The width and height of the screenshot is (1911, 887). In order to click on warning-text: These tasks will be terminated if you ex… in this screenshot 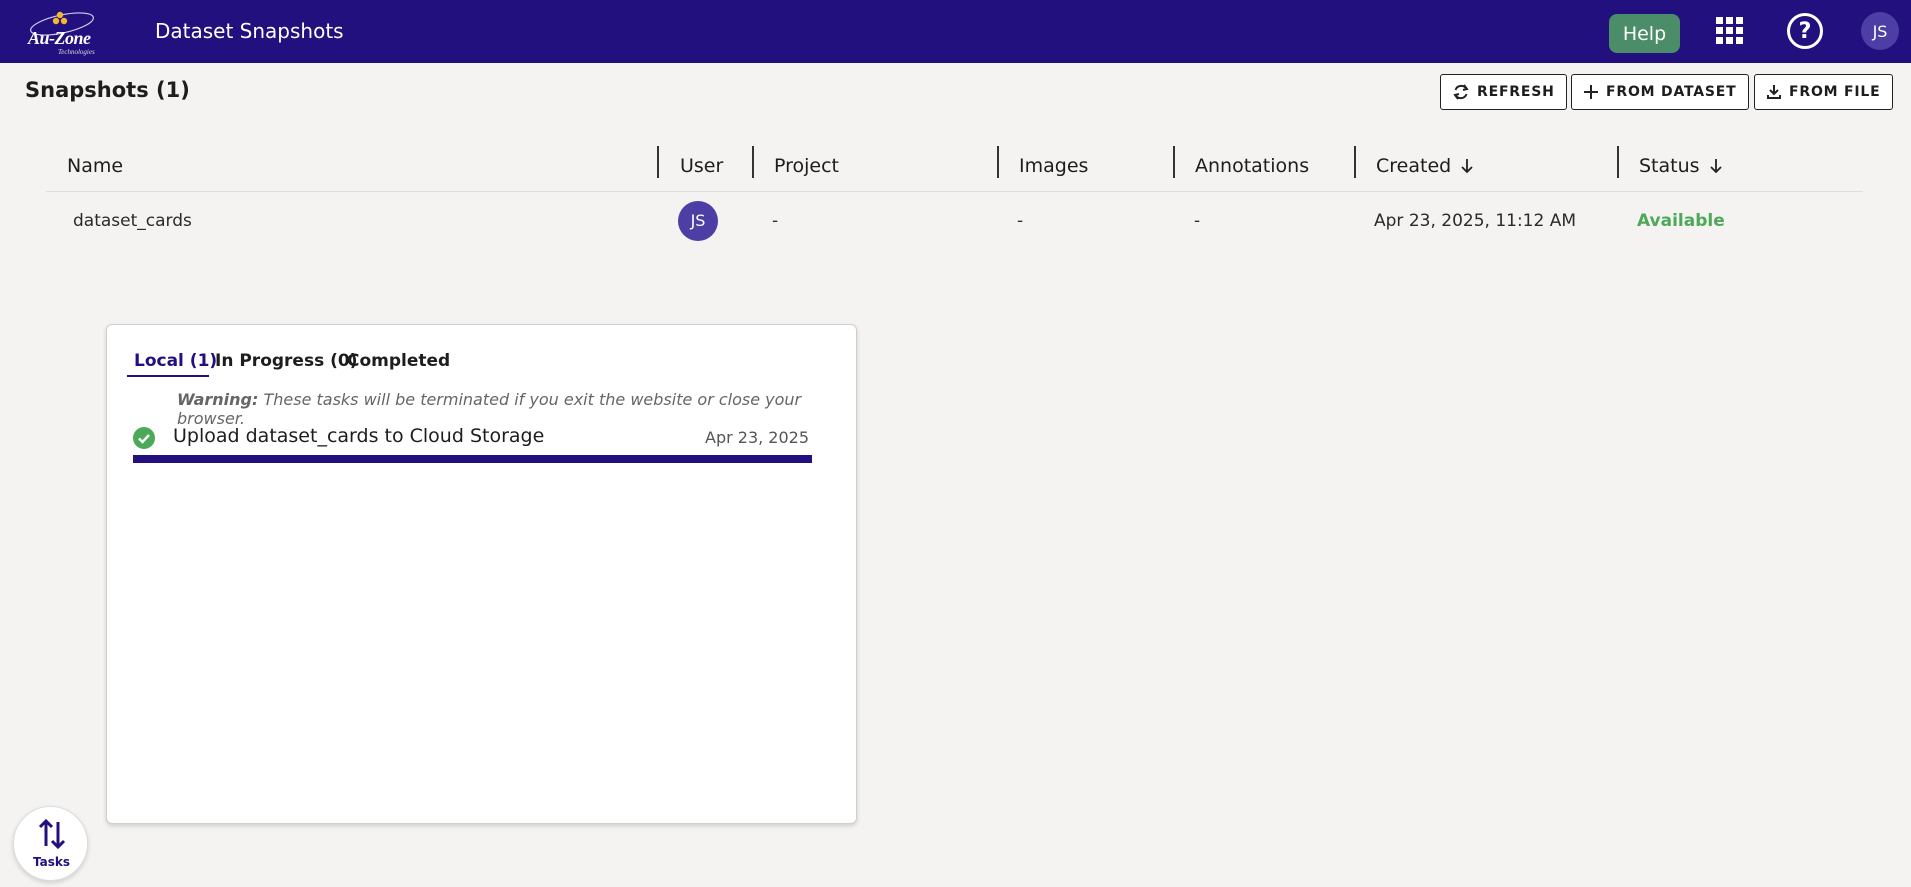, I will do `click(489, 409)`.